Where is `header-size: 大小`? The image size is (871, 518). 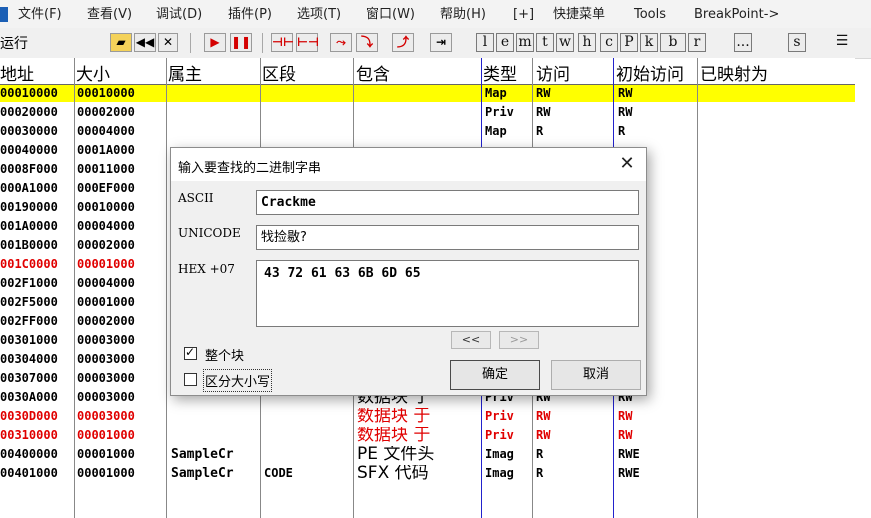
header-size: 大小 is located at coordinates (93, 72).